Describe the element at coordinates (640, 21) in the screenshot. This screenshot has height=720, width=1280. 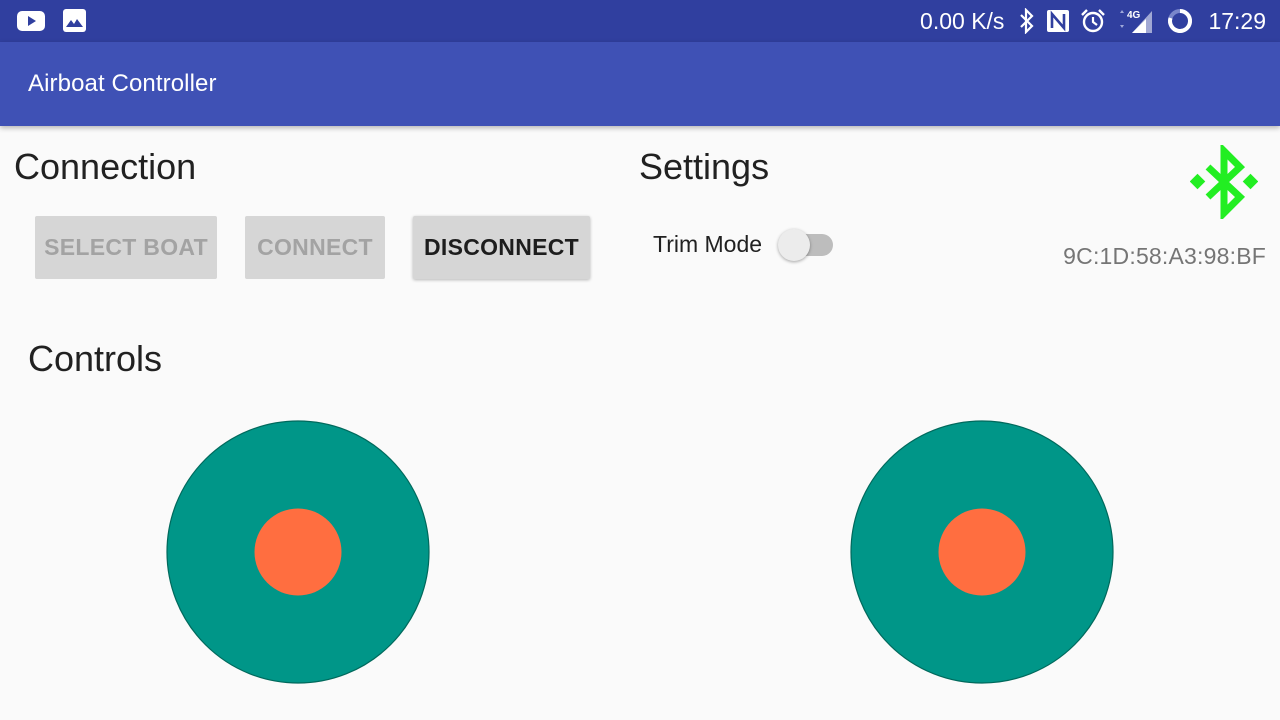
I see `status-bar: 0.00 K/s 4G 17:29` at that location.